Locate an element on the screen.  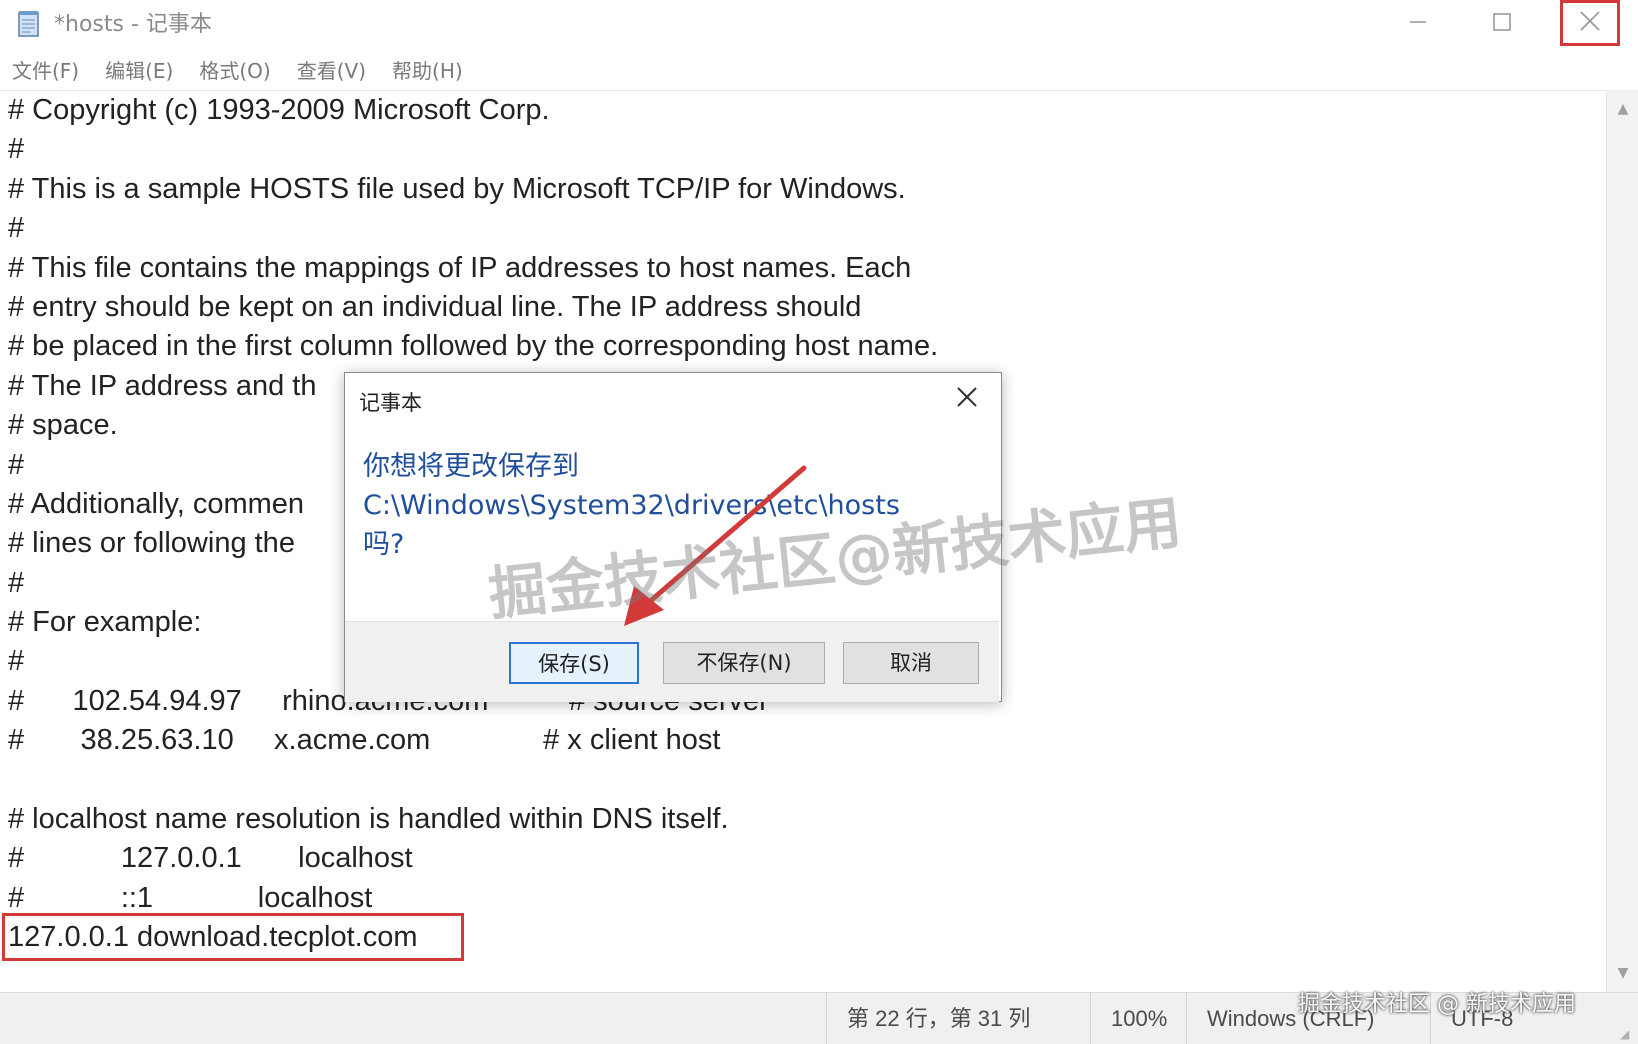
dialog-footer: 保存(S) 不保存(N) 取消 is located at coordinates (672, 661).